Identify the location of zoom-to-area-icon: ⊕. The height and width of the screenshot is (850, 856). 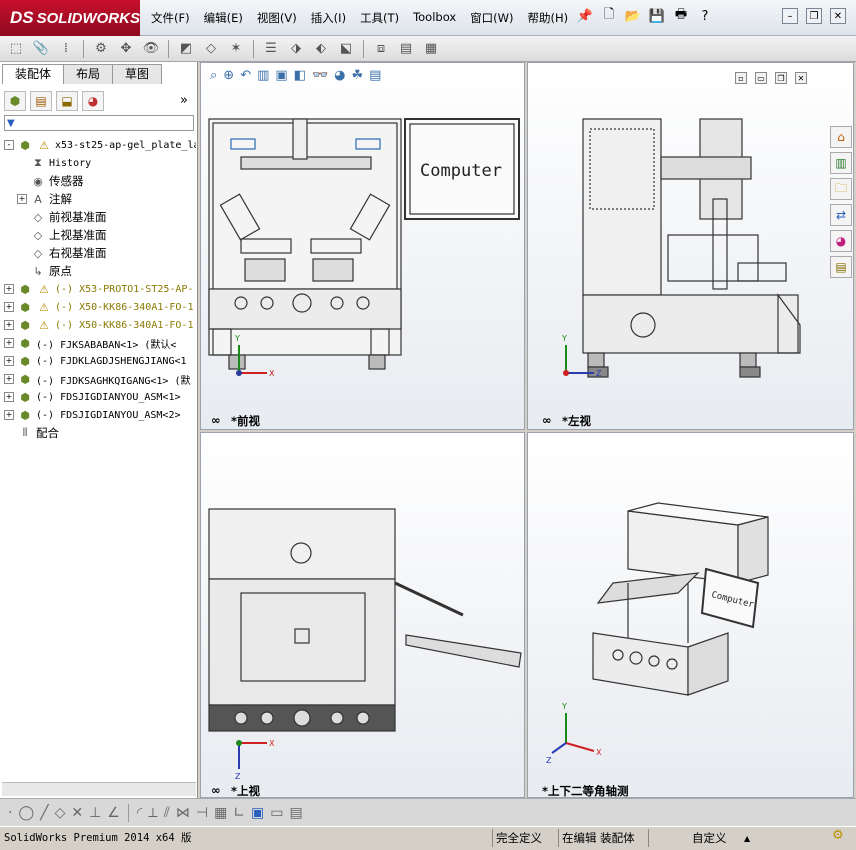
(228, 75).